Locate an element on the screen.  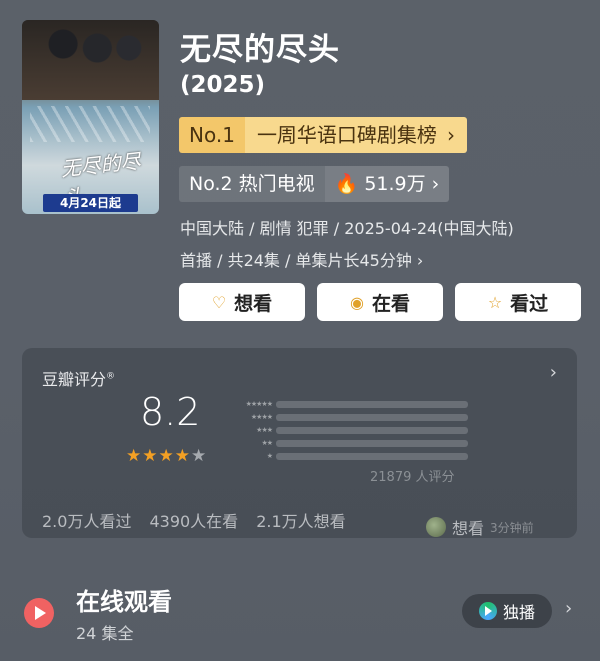
dist-row-1: ★ is located at coordinates (343, 456).